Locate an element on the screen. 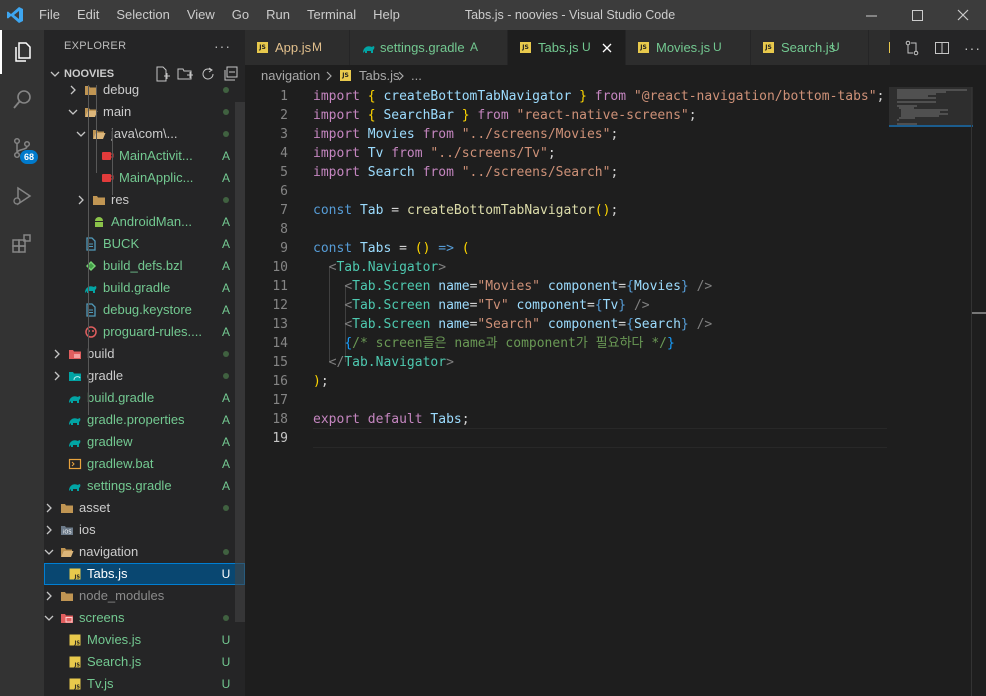 This screenshot has width=986, height=696. tree-file: AndroidMan... A is located at coordinates (144, 222).